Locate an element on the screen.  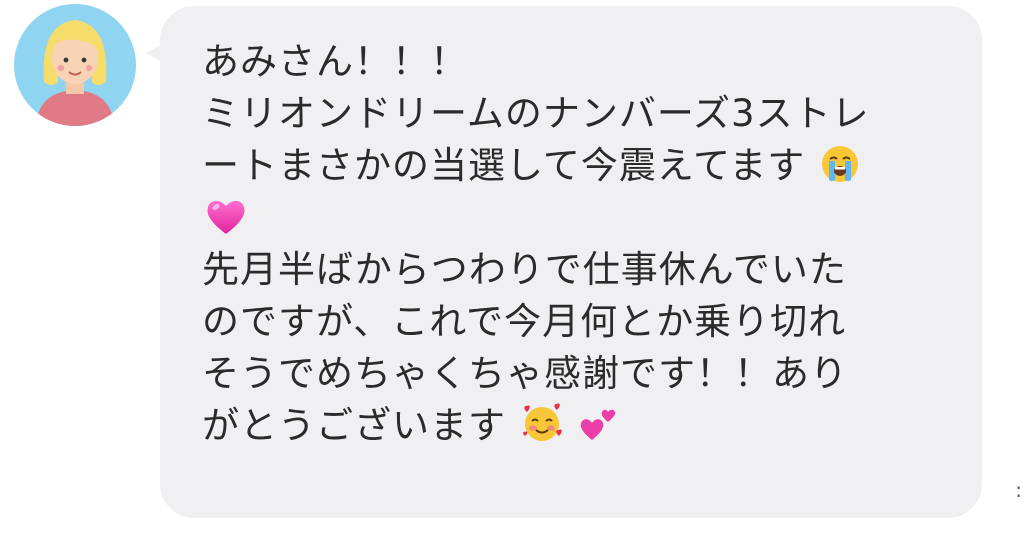
message-text: あみさん！！！ is located at coordinates (335, 61).